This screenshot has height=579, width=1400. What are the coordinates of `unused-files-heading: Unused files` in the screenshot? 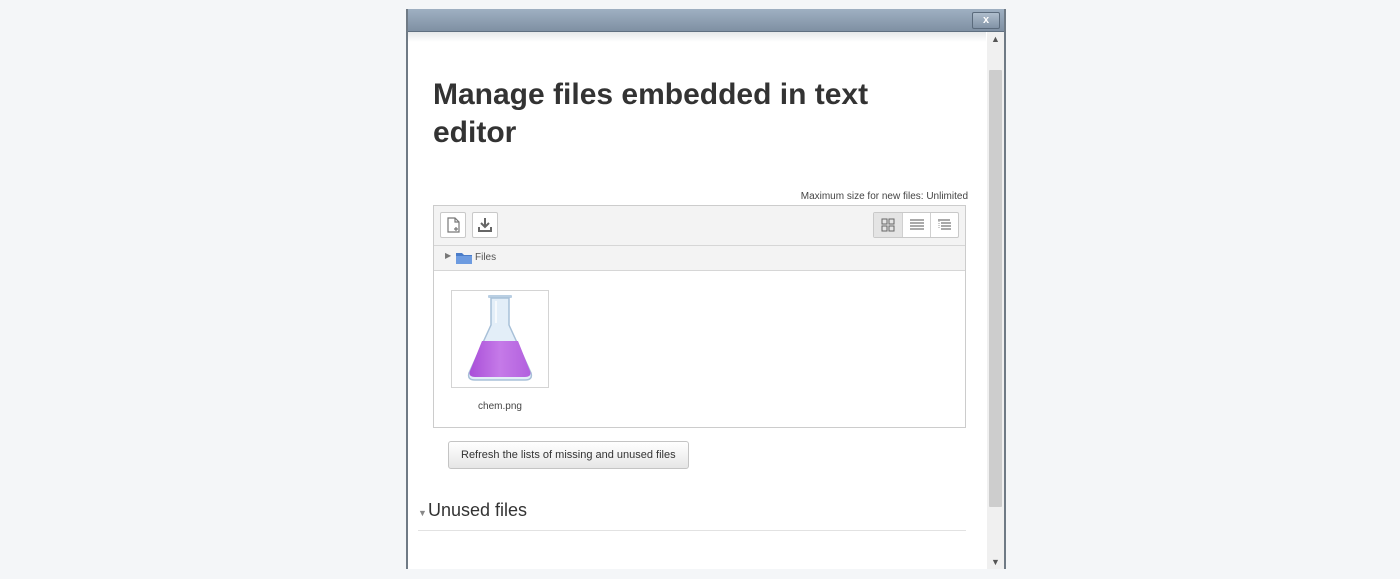 It's located at (477, 510).